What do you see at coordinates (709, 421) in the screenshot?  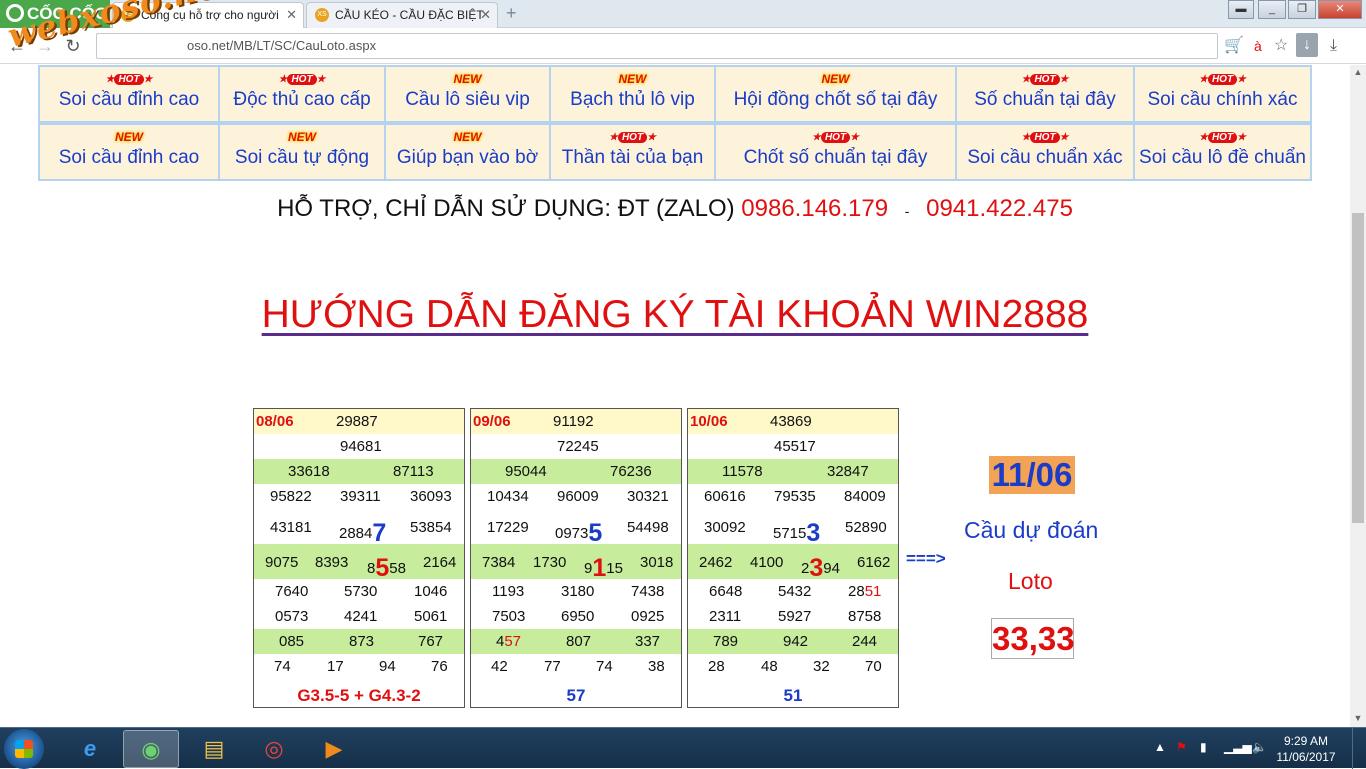 I see `result-date: 10/06` at bounding box center [709, 421].